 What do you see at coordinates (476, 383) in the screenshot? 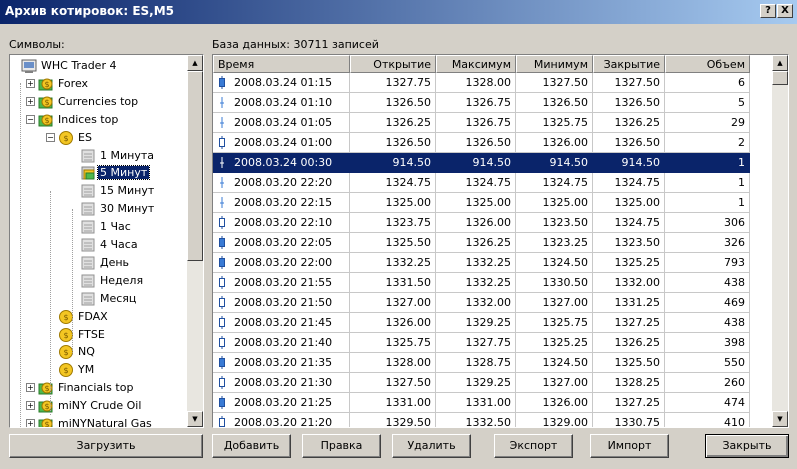
I see `table-cell: 1329.25` at bounding box center [476, 383].